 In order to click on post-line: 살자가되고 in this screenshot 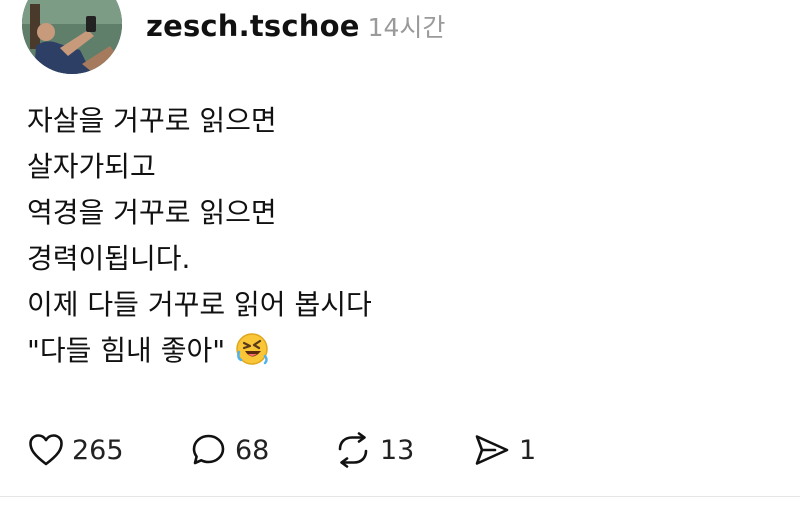, I will do `click(91, 166)`.